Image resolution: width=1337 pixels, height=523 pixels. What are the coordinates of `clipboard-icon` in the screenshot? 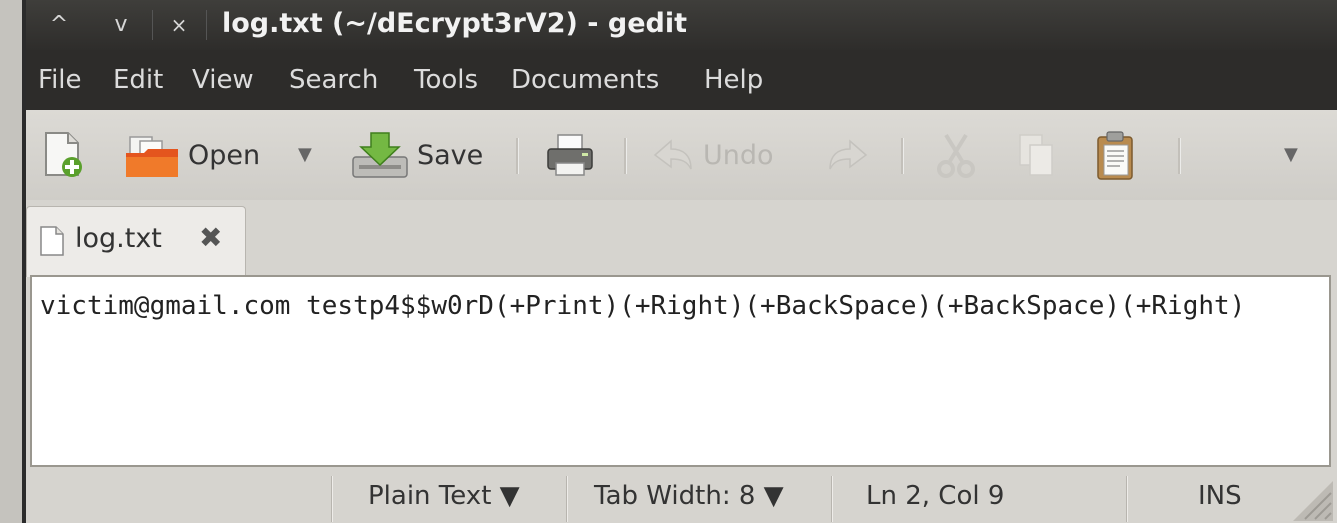 It's located at (1115, 155).